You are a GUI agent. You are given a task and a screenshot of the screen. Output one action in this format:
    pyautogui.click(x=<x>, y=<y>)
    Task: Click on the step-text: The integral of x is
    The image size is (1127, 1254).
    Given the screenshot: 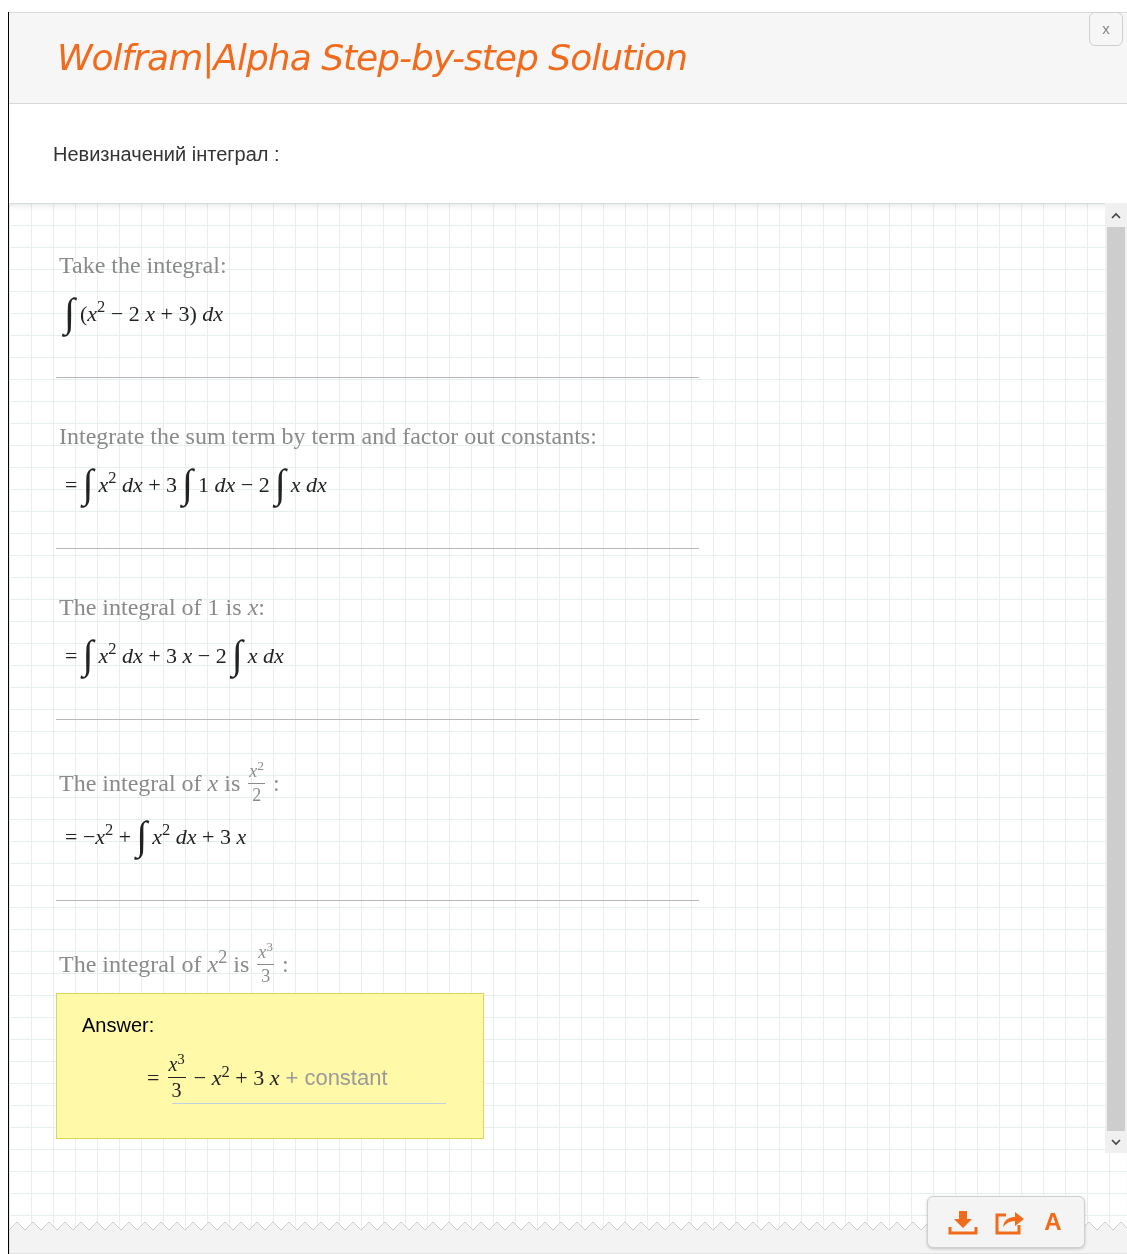 What is the action you would take?
    pyautogui.click(x=150, y=783)
    